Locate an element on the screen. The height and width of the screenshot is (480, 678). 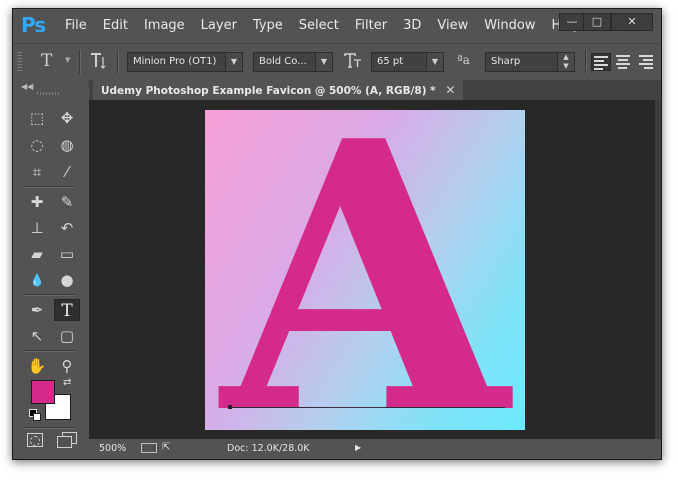
dodge-icon: ● is located at coordinates (67, 280).